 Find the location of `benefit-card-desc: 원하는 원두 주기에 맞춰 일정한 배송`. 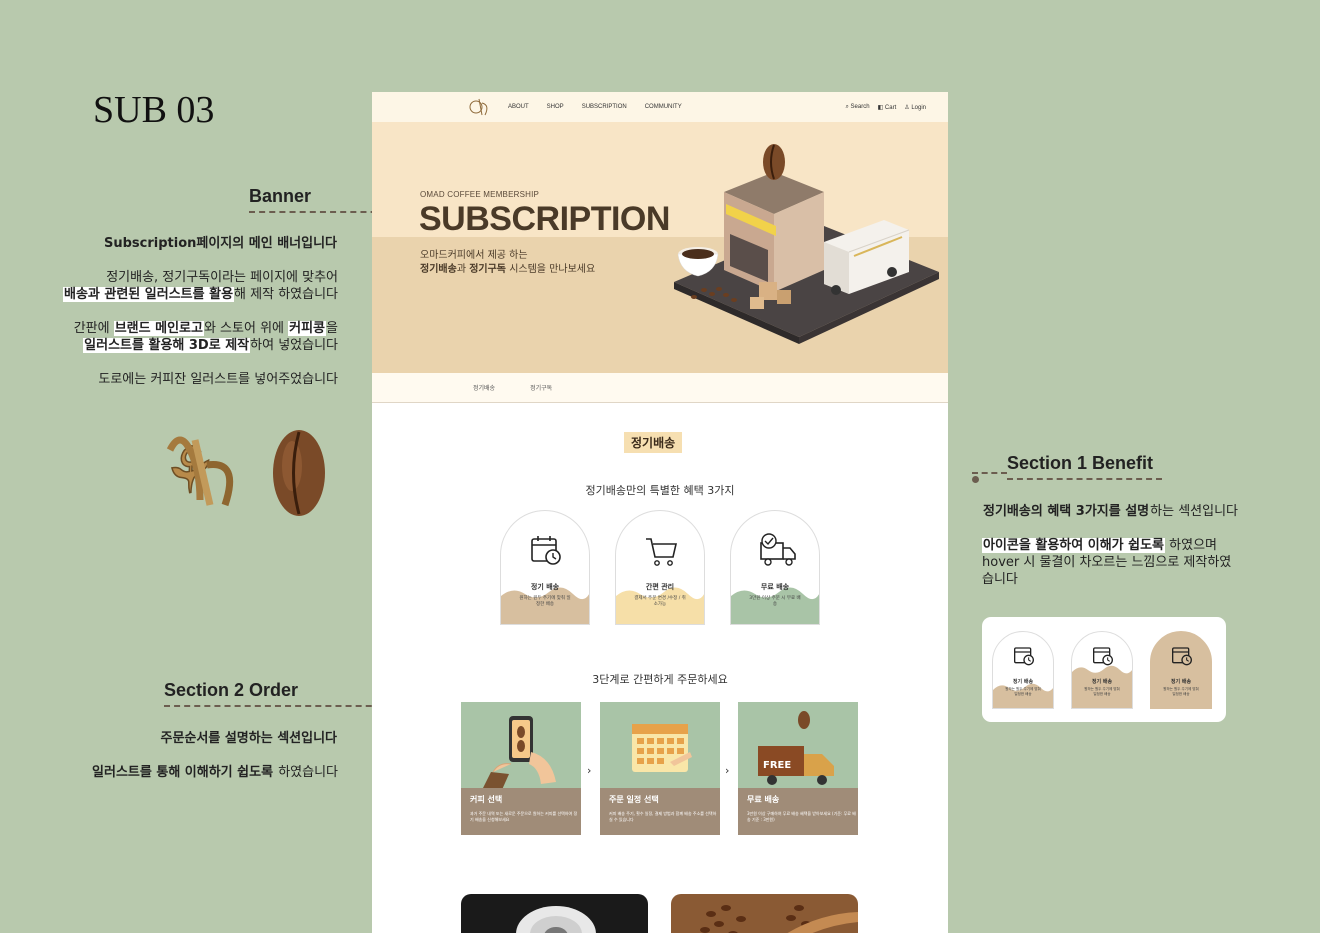

benefit-card-desc: 원하는 원두 주기에 맞춰 일정한 배송 is located at coordinates (545, 601).